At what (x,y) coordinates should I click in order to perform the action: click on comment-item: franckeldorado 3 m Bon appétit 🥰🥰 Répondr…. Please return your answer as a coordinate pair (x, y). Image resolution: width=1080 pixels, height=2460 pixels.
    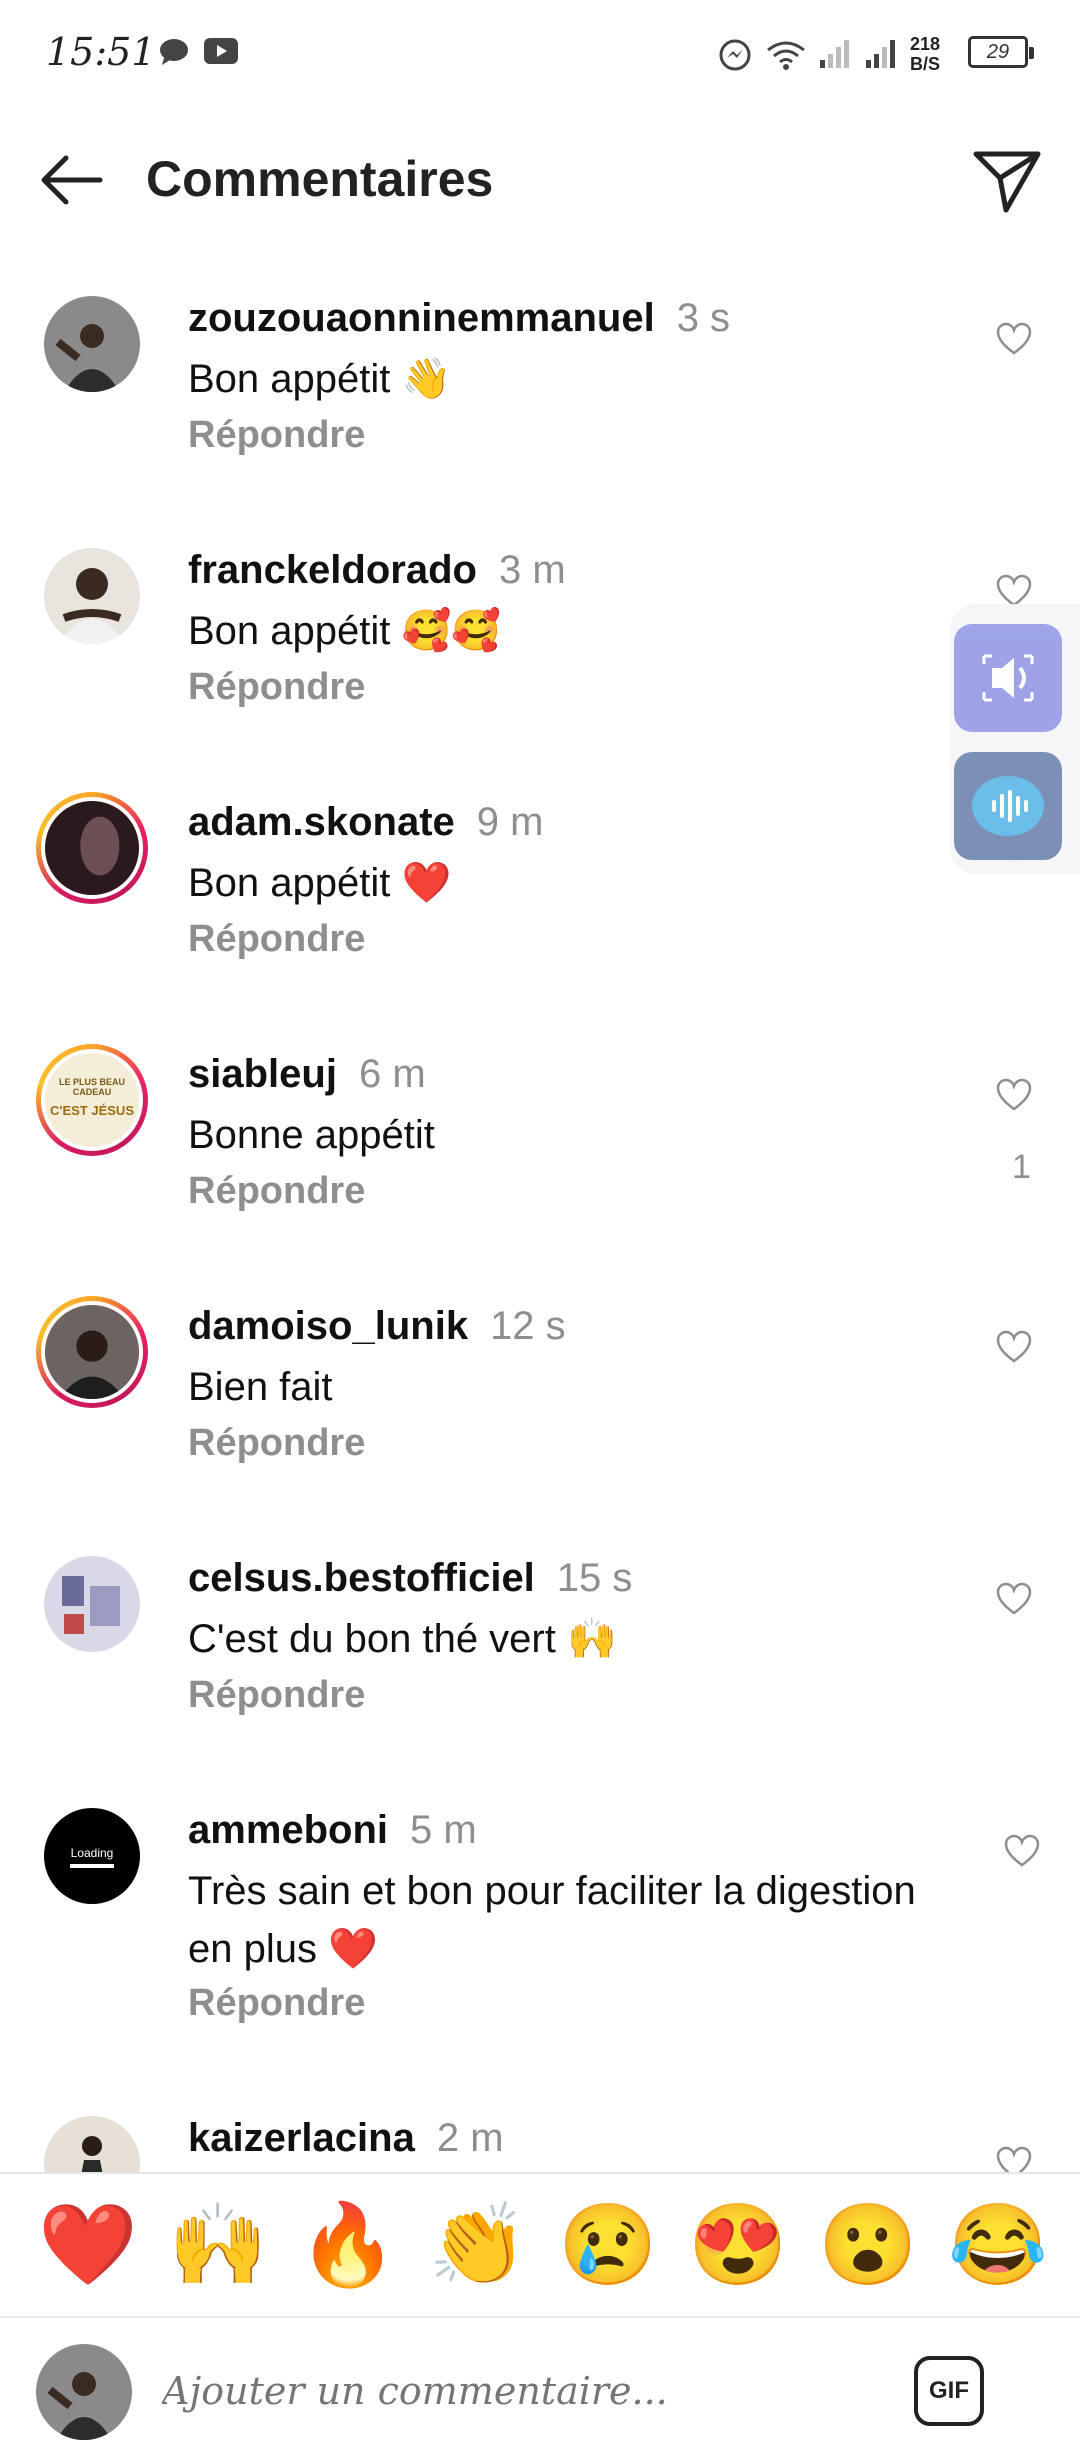
    Looking at the image, I should click on (540, 648).